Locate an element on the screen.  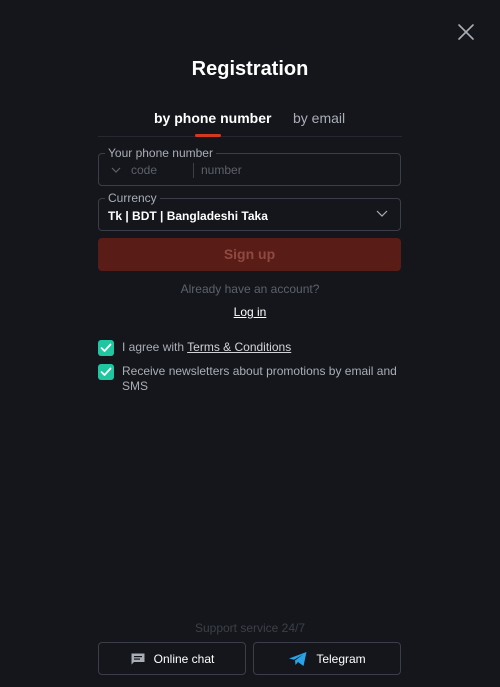
phone-number-input is located at coordinates (296, 170).